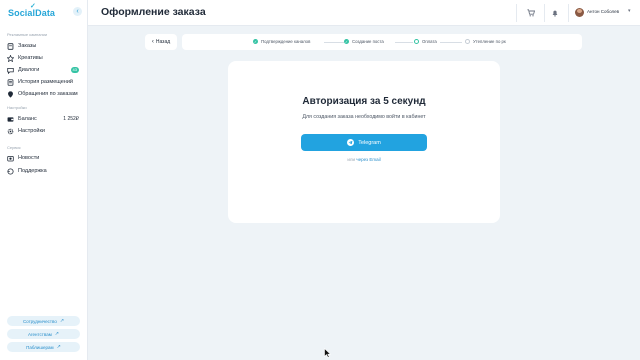  I want to click on sidebar-item-requests: Обращения по заказам, so click(45, 94).